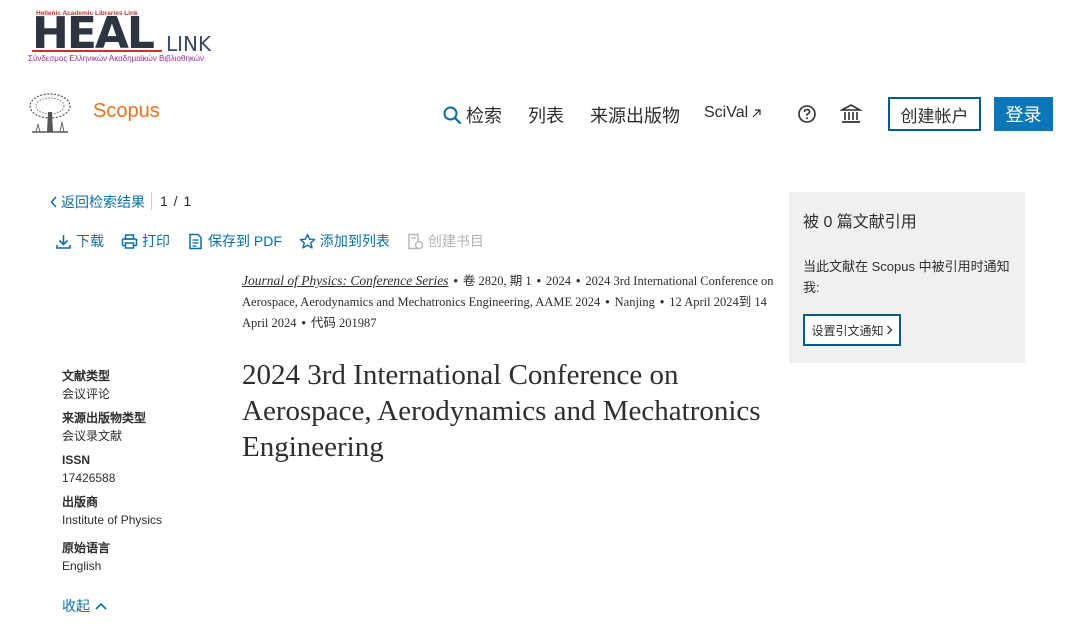  What do you see at coordinates (147, 385) in the screenshot?
I see `meta-doc-type: 文献类型 会议评论` at bounding box center [147, 385].